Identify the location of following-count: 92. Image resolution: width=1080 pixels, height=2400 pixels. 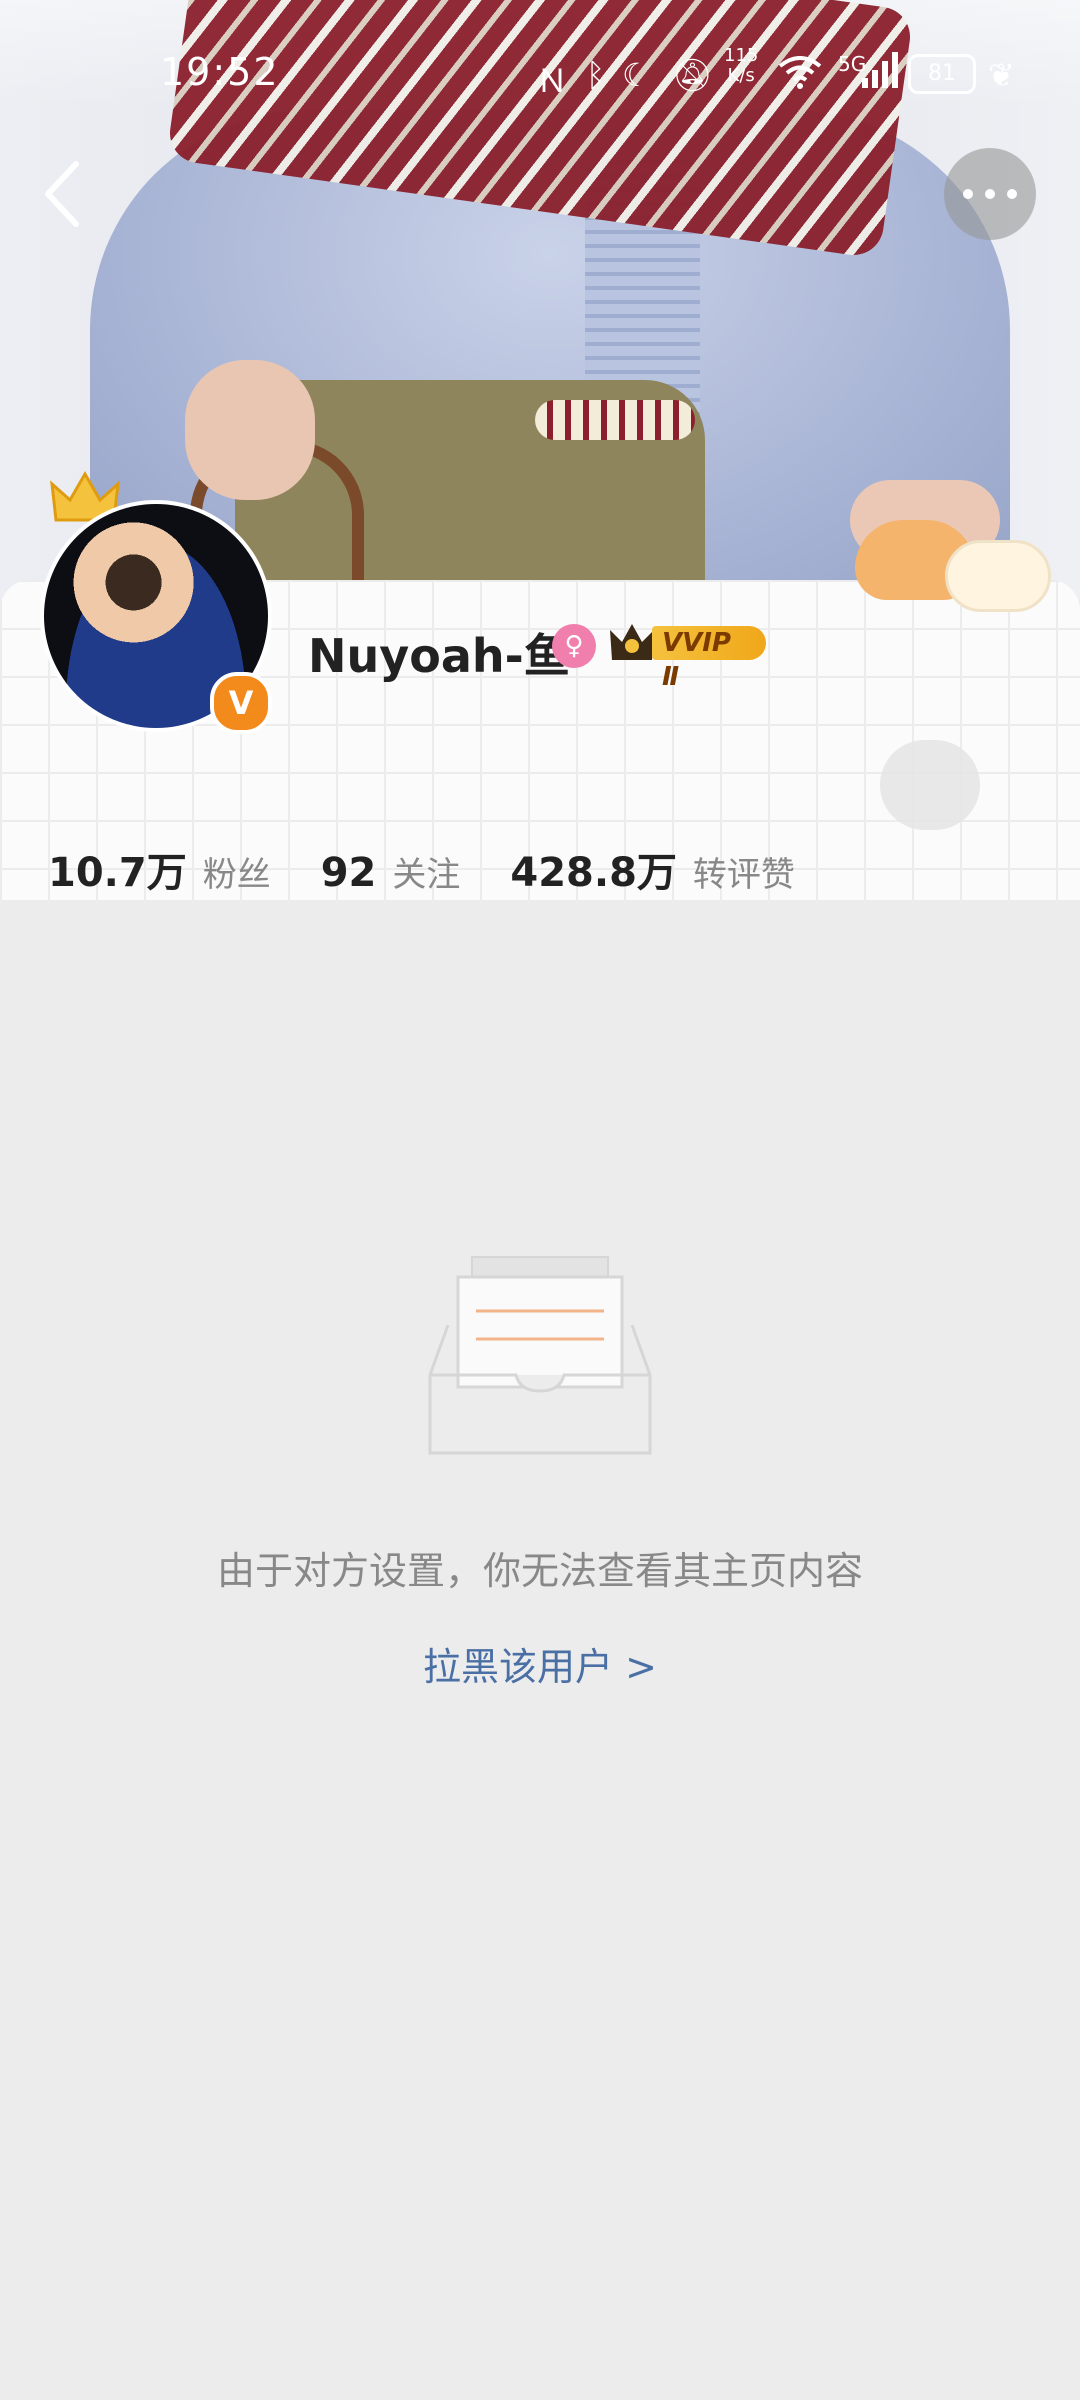
(349, 873).